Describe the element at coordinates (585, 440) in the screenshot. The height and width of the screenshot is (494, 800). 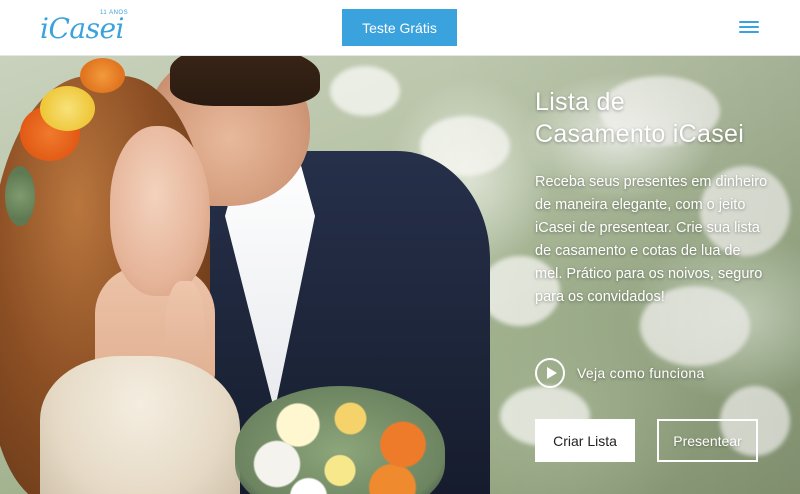
I see `create-list-button: Criar Lista` at that location.